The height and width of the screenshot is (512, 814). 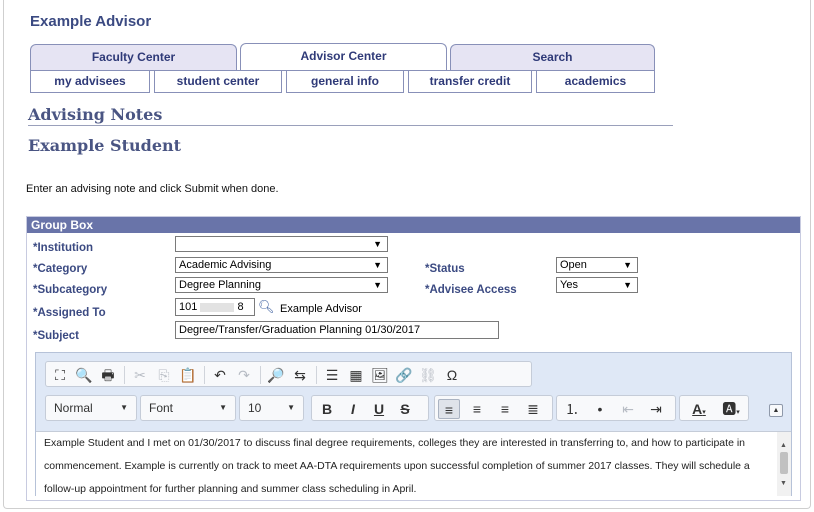 I want to click on assigned-to-name: Example Advisor, so click(x=321, y=309).